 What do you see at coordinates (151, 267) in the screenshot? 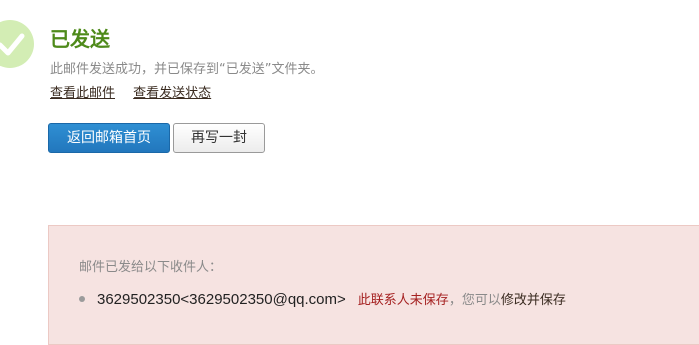
I see `recipient-panel-label: 邮件已发给以下收件人：` at bounding box center [151, 267].